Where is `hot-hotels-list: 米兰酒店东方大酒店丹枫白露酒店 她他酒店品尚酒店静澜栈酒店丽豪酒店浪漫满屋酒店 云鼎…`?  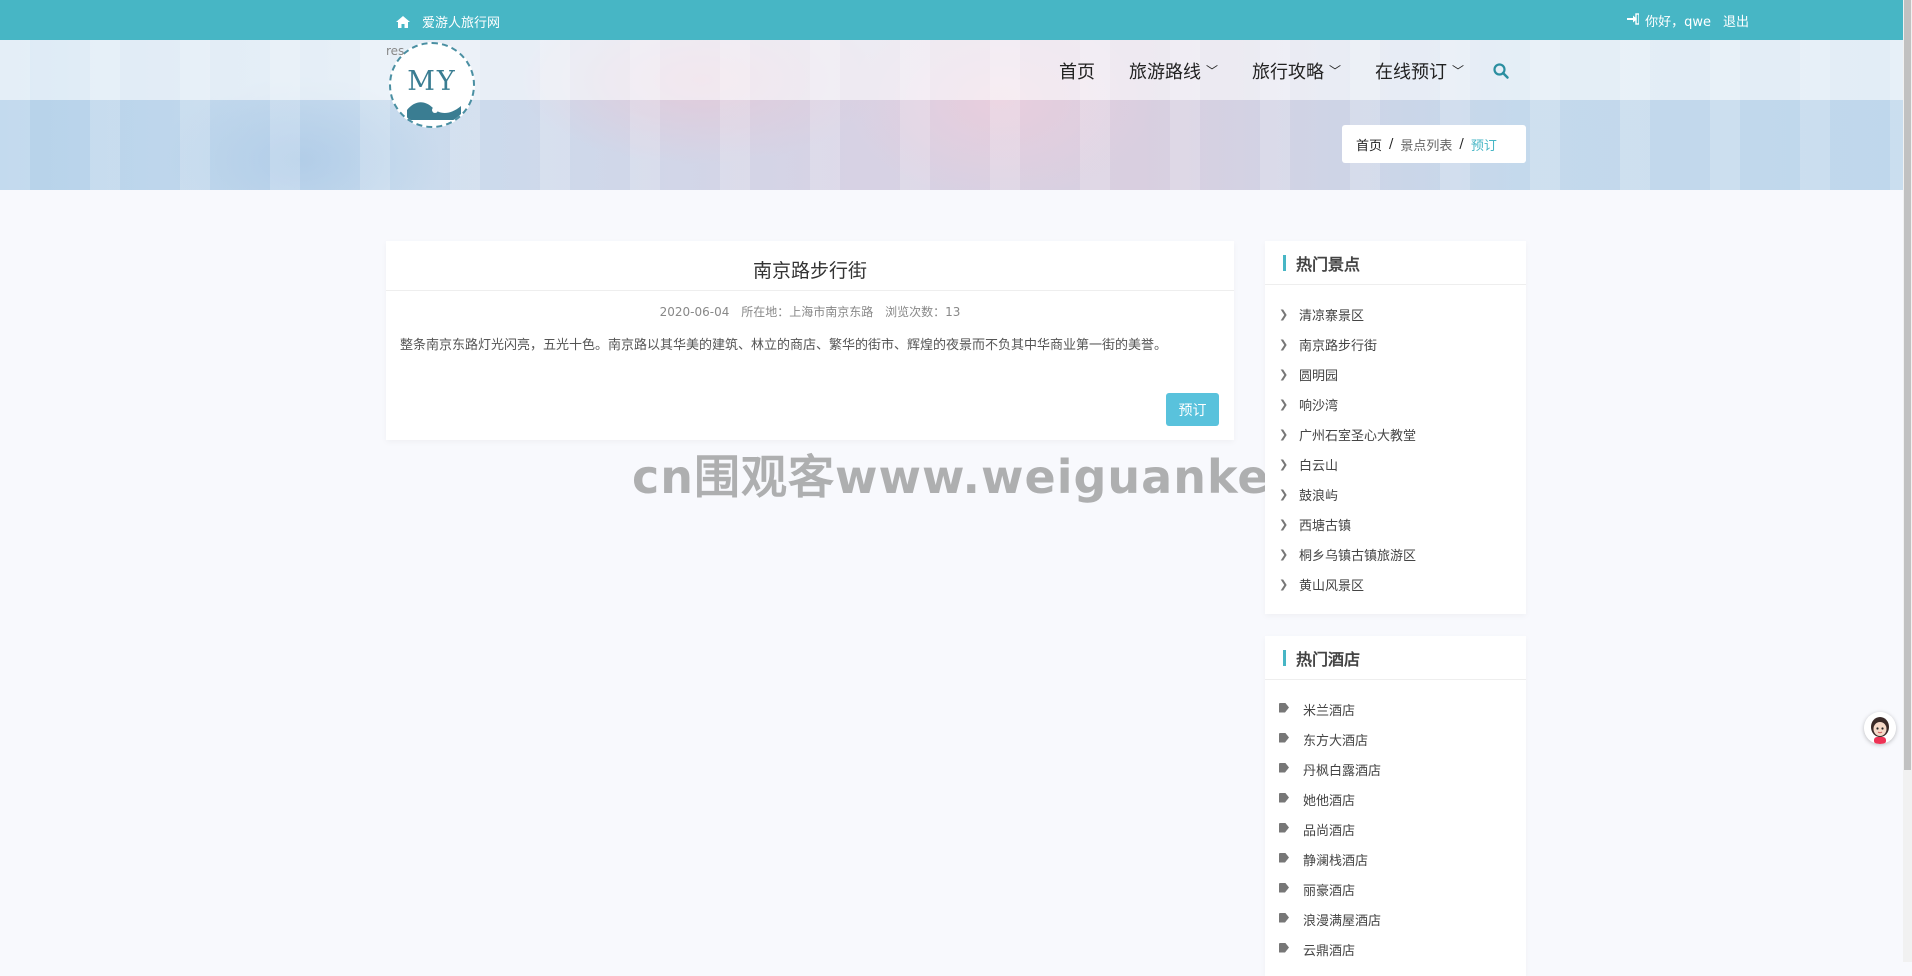
hot-hotels-list: 米兰酒店东方大酒店丹枫白露酒店 她他酒店品尚酒店静澜栈酒店丽豪酒店浪漫满屋酒店 云鼎… is located at coordinates (1395, 822).